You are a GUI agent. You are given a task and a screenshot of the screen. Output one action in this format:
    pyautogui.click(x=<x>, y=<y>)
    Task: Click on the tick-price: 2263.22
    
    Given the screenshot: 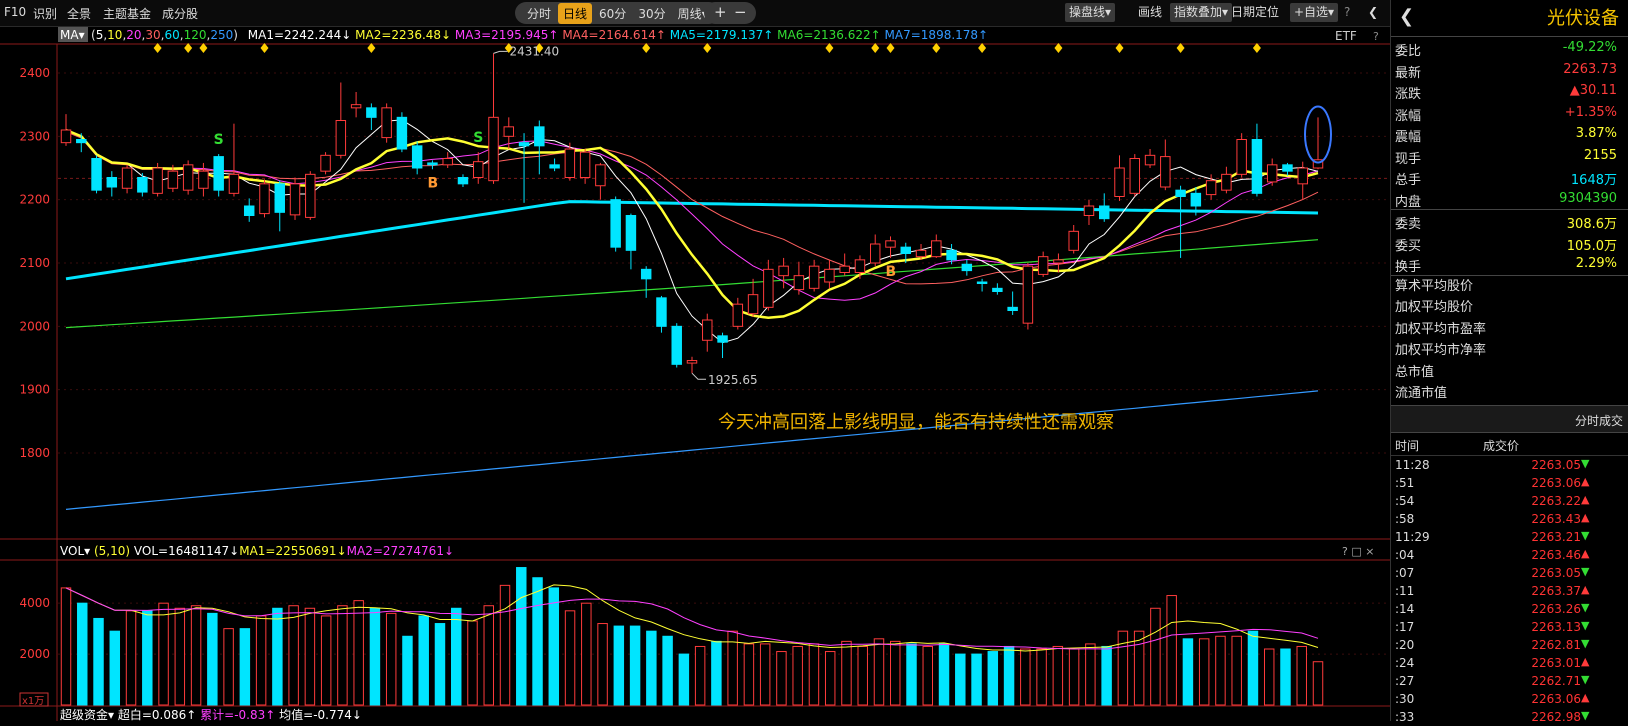 What is the action you would take?
    pyautogui.click(x=1556, y=500)
    